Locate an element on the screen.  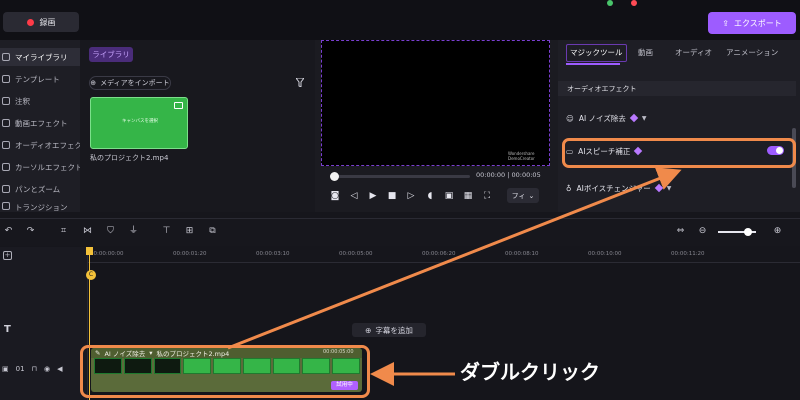
sidebar-item-templates: テンプレート is located at coordinates (40, 79).